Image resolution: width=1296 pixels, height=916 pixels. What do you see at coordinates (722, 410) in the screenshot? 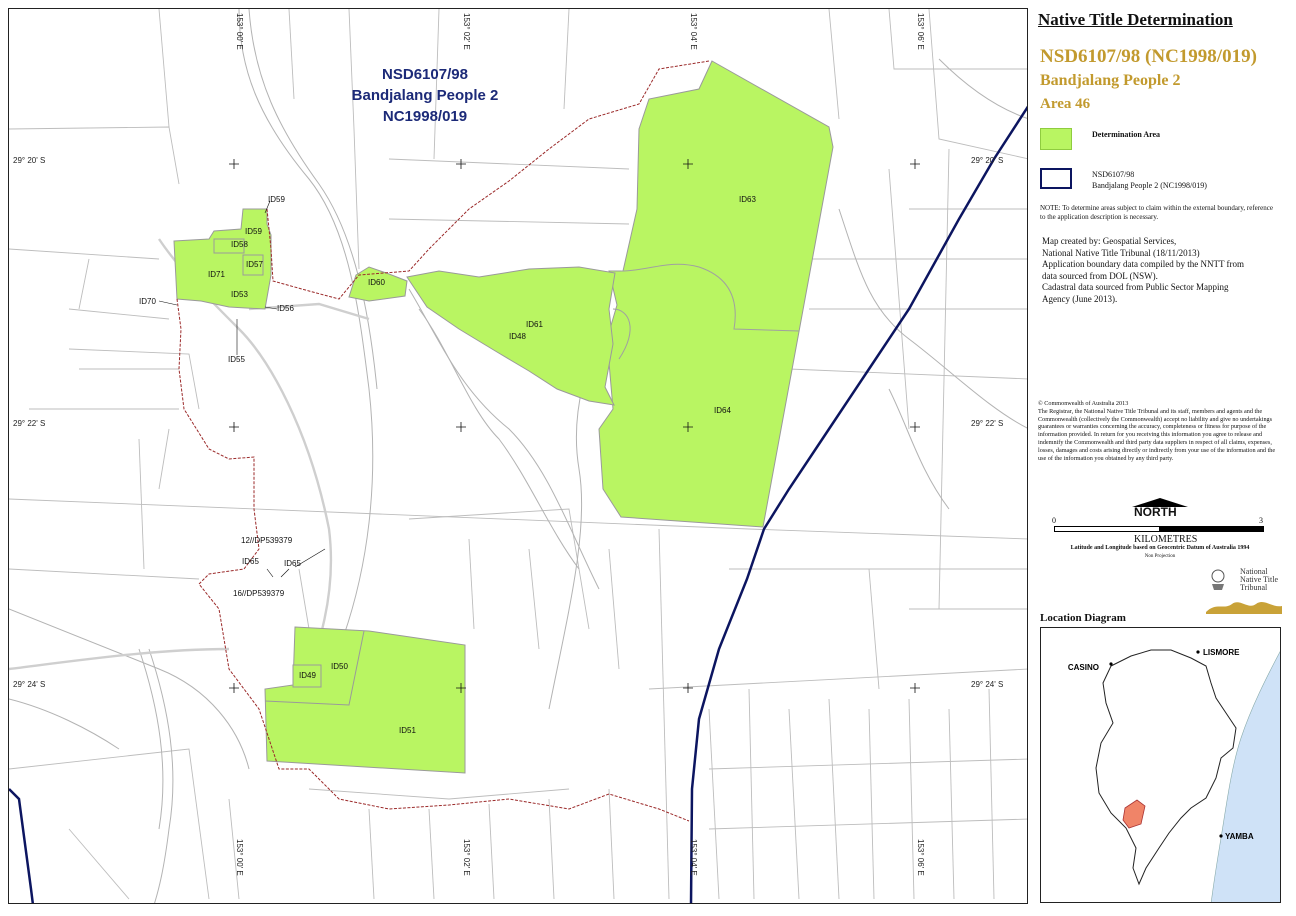
I see `label-id64: ID64` at bounding box center [722, 410].